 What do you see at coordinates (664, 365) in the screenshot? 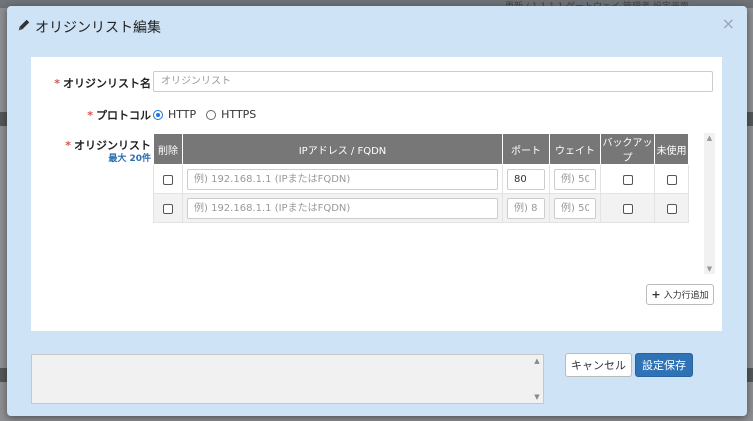
I see `save-settings-button: 設定保存` at bounding box center [664, 365].